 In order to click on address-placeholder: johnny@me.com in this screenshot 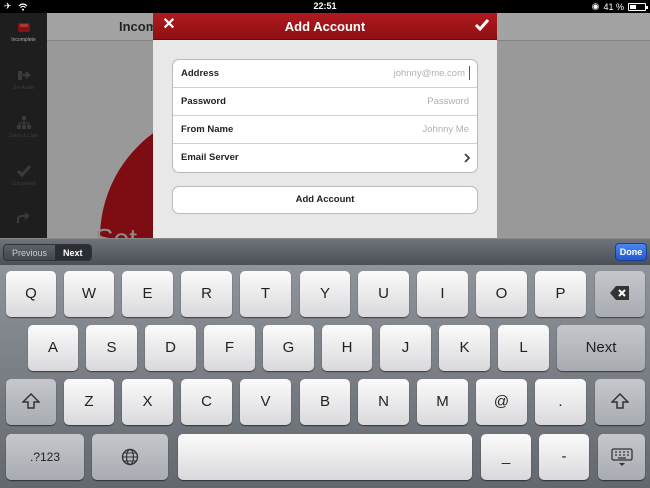, I will do `click(429, 73)`.